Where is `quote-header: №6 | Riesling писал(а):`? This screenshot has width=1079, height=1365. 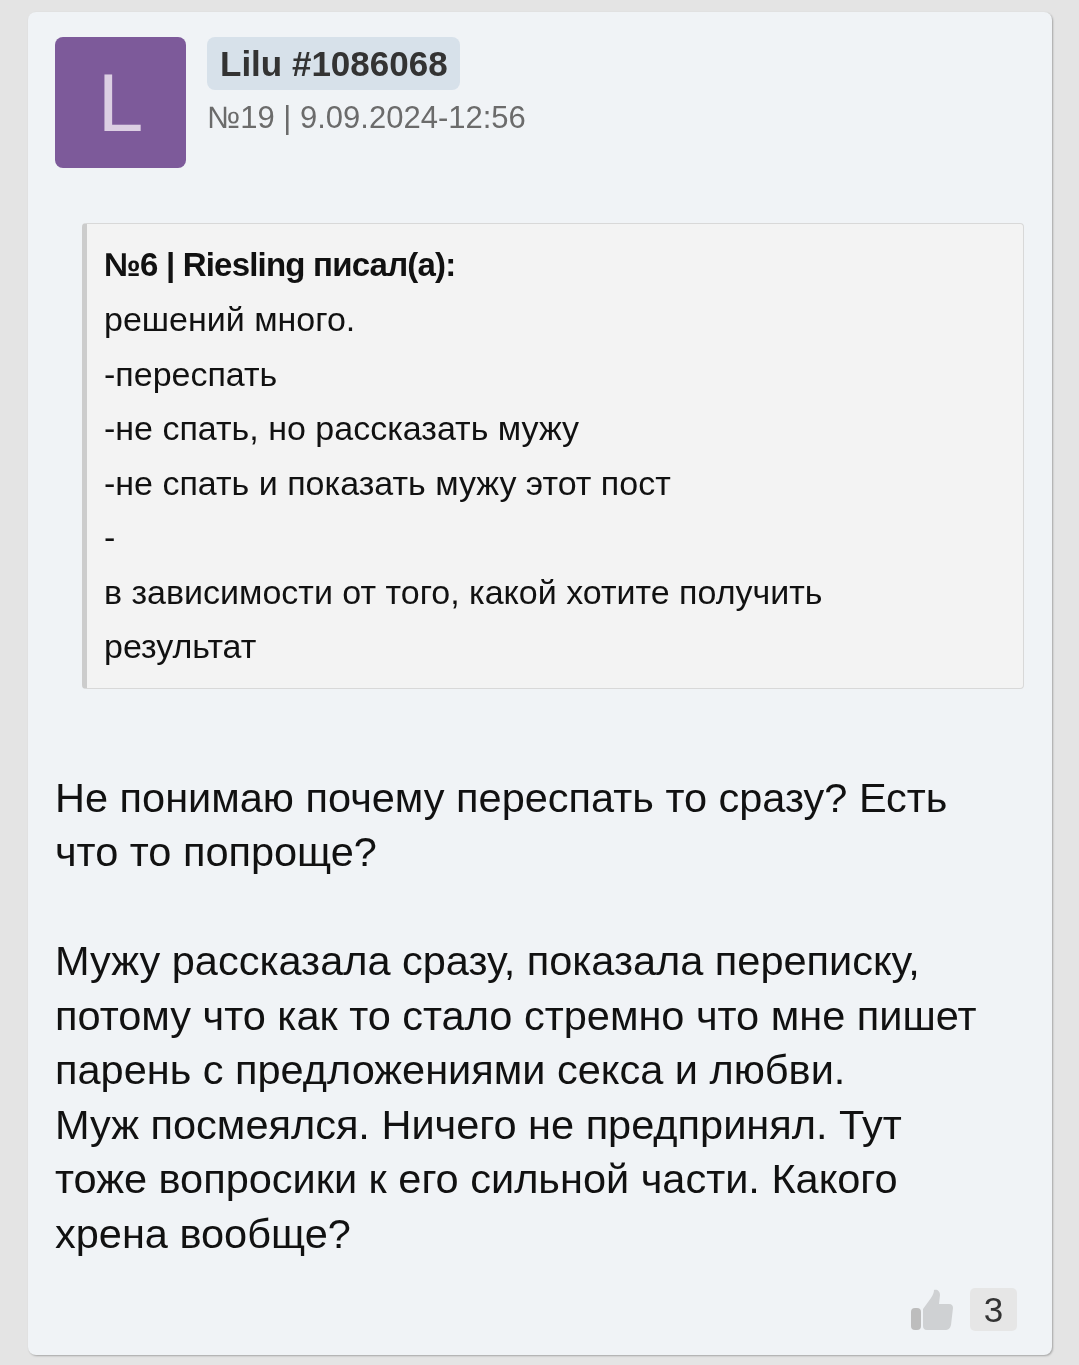
quote-header: №6 | Riesling писал(а): is located at coordinates (280, 265).